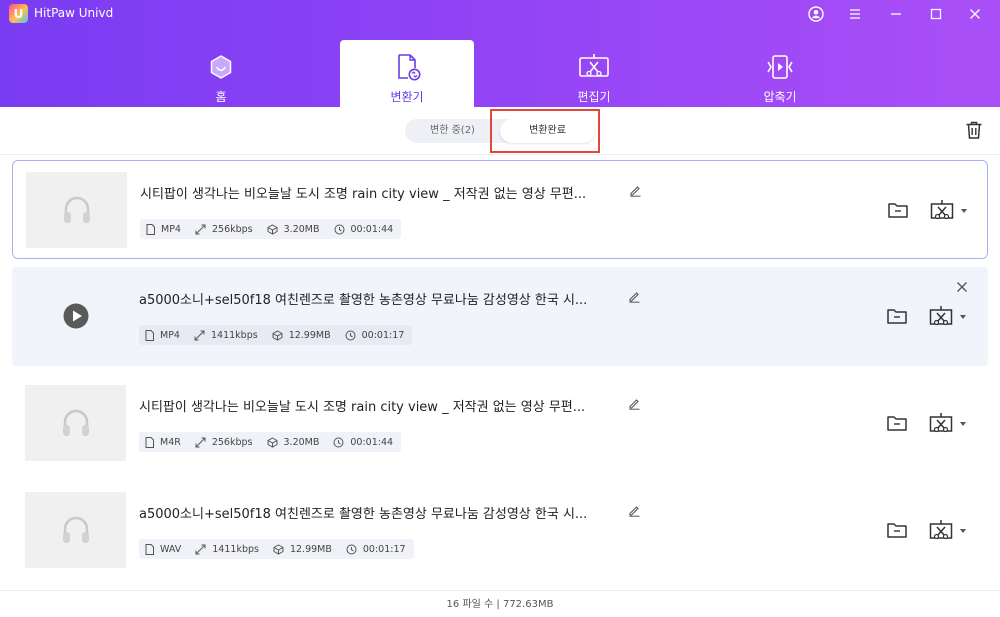  I want to click on file-summary: 16 파일 수 | 772.63MB, so click(500, 604).